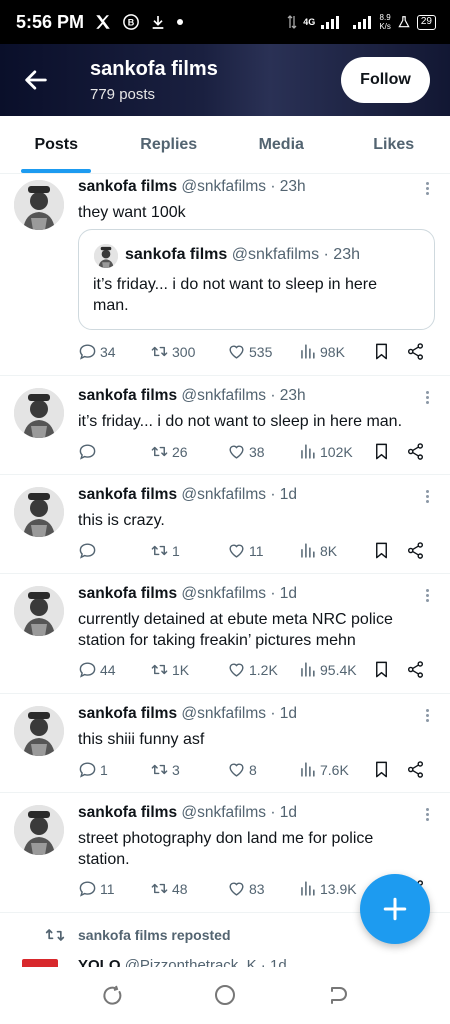 Image resolution: width=450 pixels, height=1024 pixels. I want to click on like-button-count: 11, so click(256, 550).